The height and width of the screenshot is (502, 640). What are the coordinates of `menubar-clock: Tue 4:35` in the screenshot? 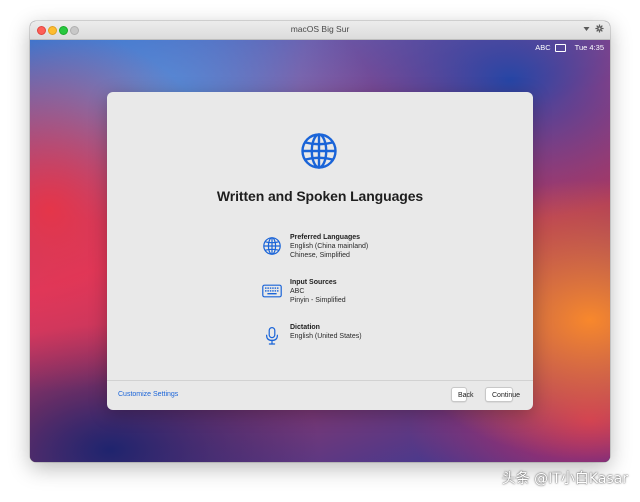 It's located at (589, 47).